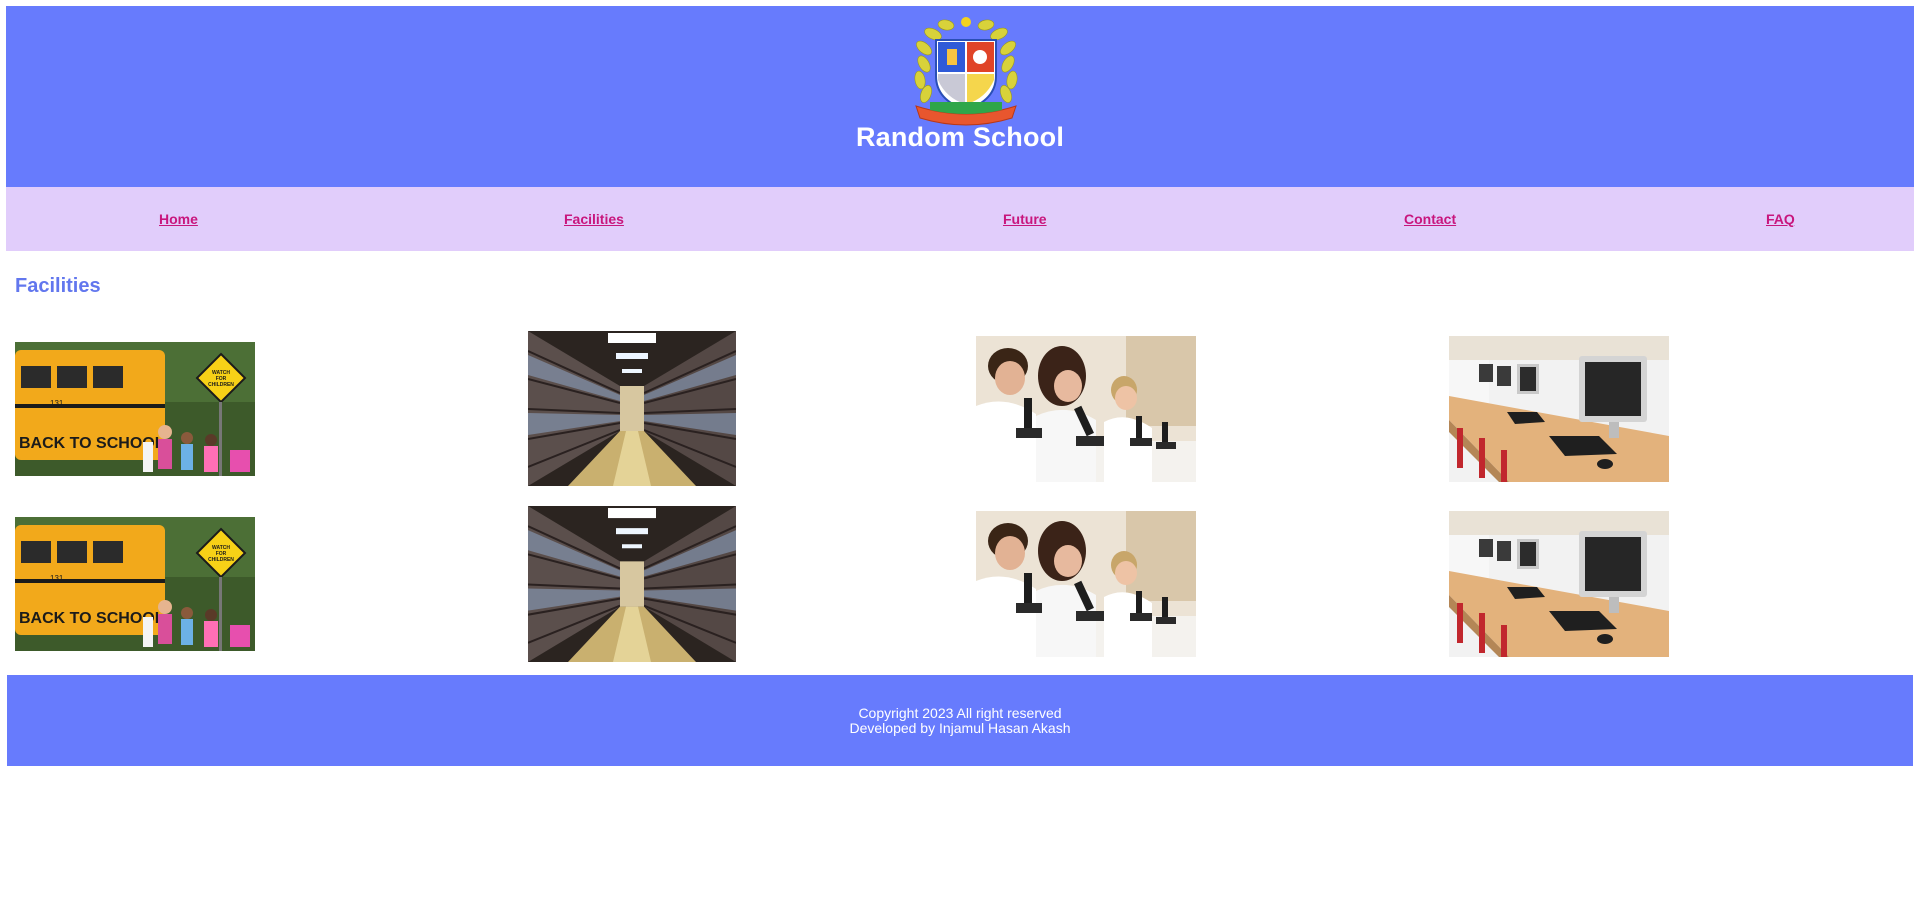  Describe the element at coordinates (960, 728) in the screenshot. I see `developer-credit: Developed by Injamul Hasan Akash` at that location.